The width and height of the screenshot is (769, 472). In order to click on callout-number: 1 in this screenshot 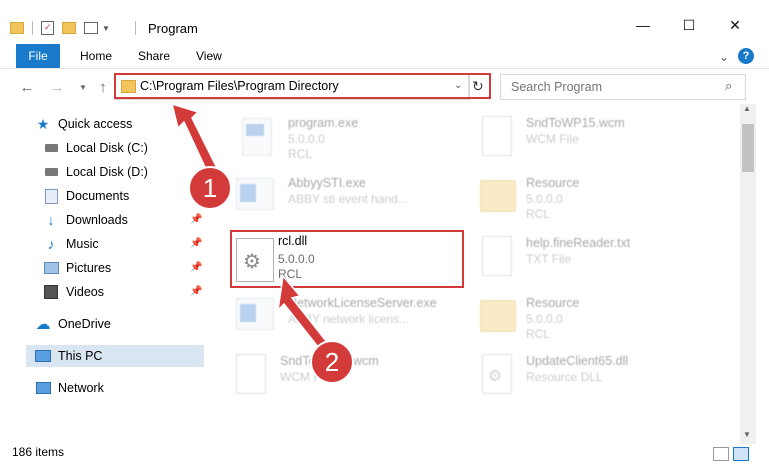, I will do `click(210, 187)`.